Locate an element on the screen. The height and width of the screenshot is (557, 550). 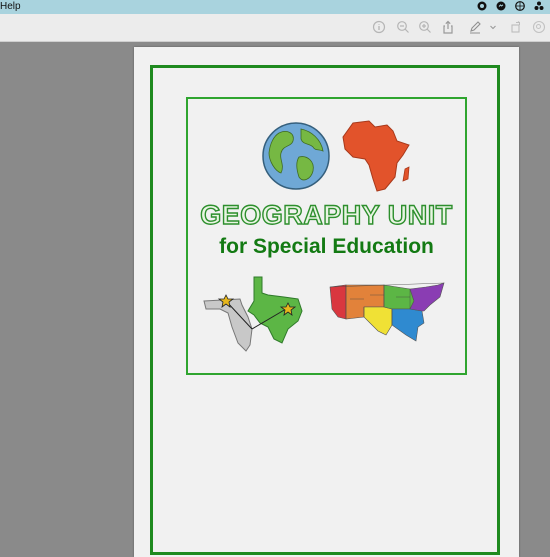
florida-texas-map-icon is located at coordinates (253, 314).